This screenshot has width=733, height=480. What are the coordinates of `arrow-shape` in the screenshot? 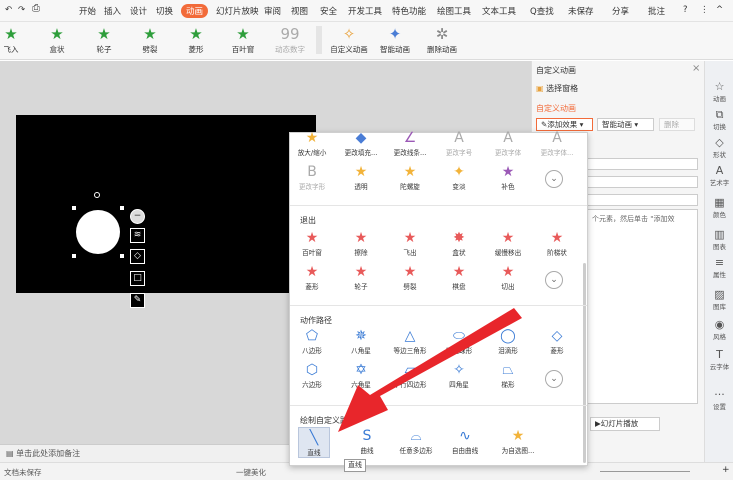 It's located at (430, 370).